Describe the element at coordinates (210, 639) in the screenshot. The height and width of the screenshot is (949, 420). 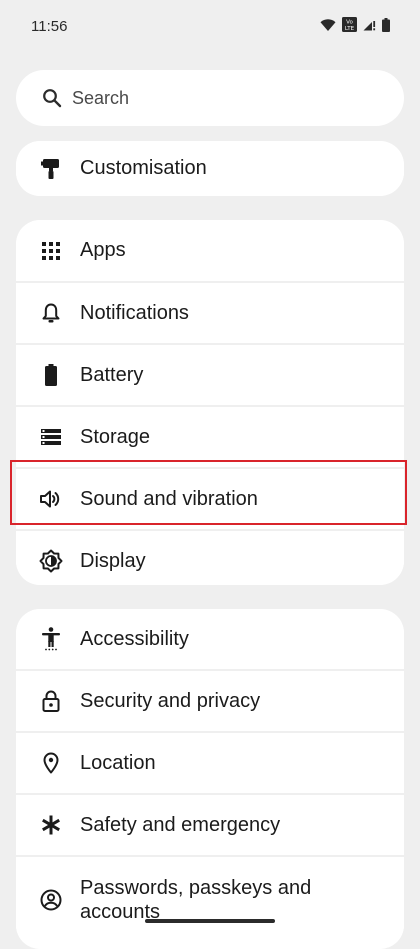
I see `settings-item-accessibility: Accessibility` at that location.